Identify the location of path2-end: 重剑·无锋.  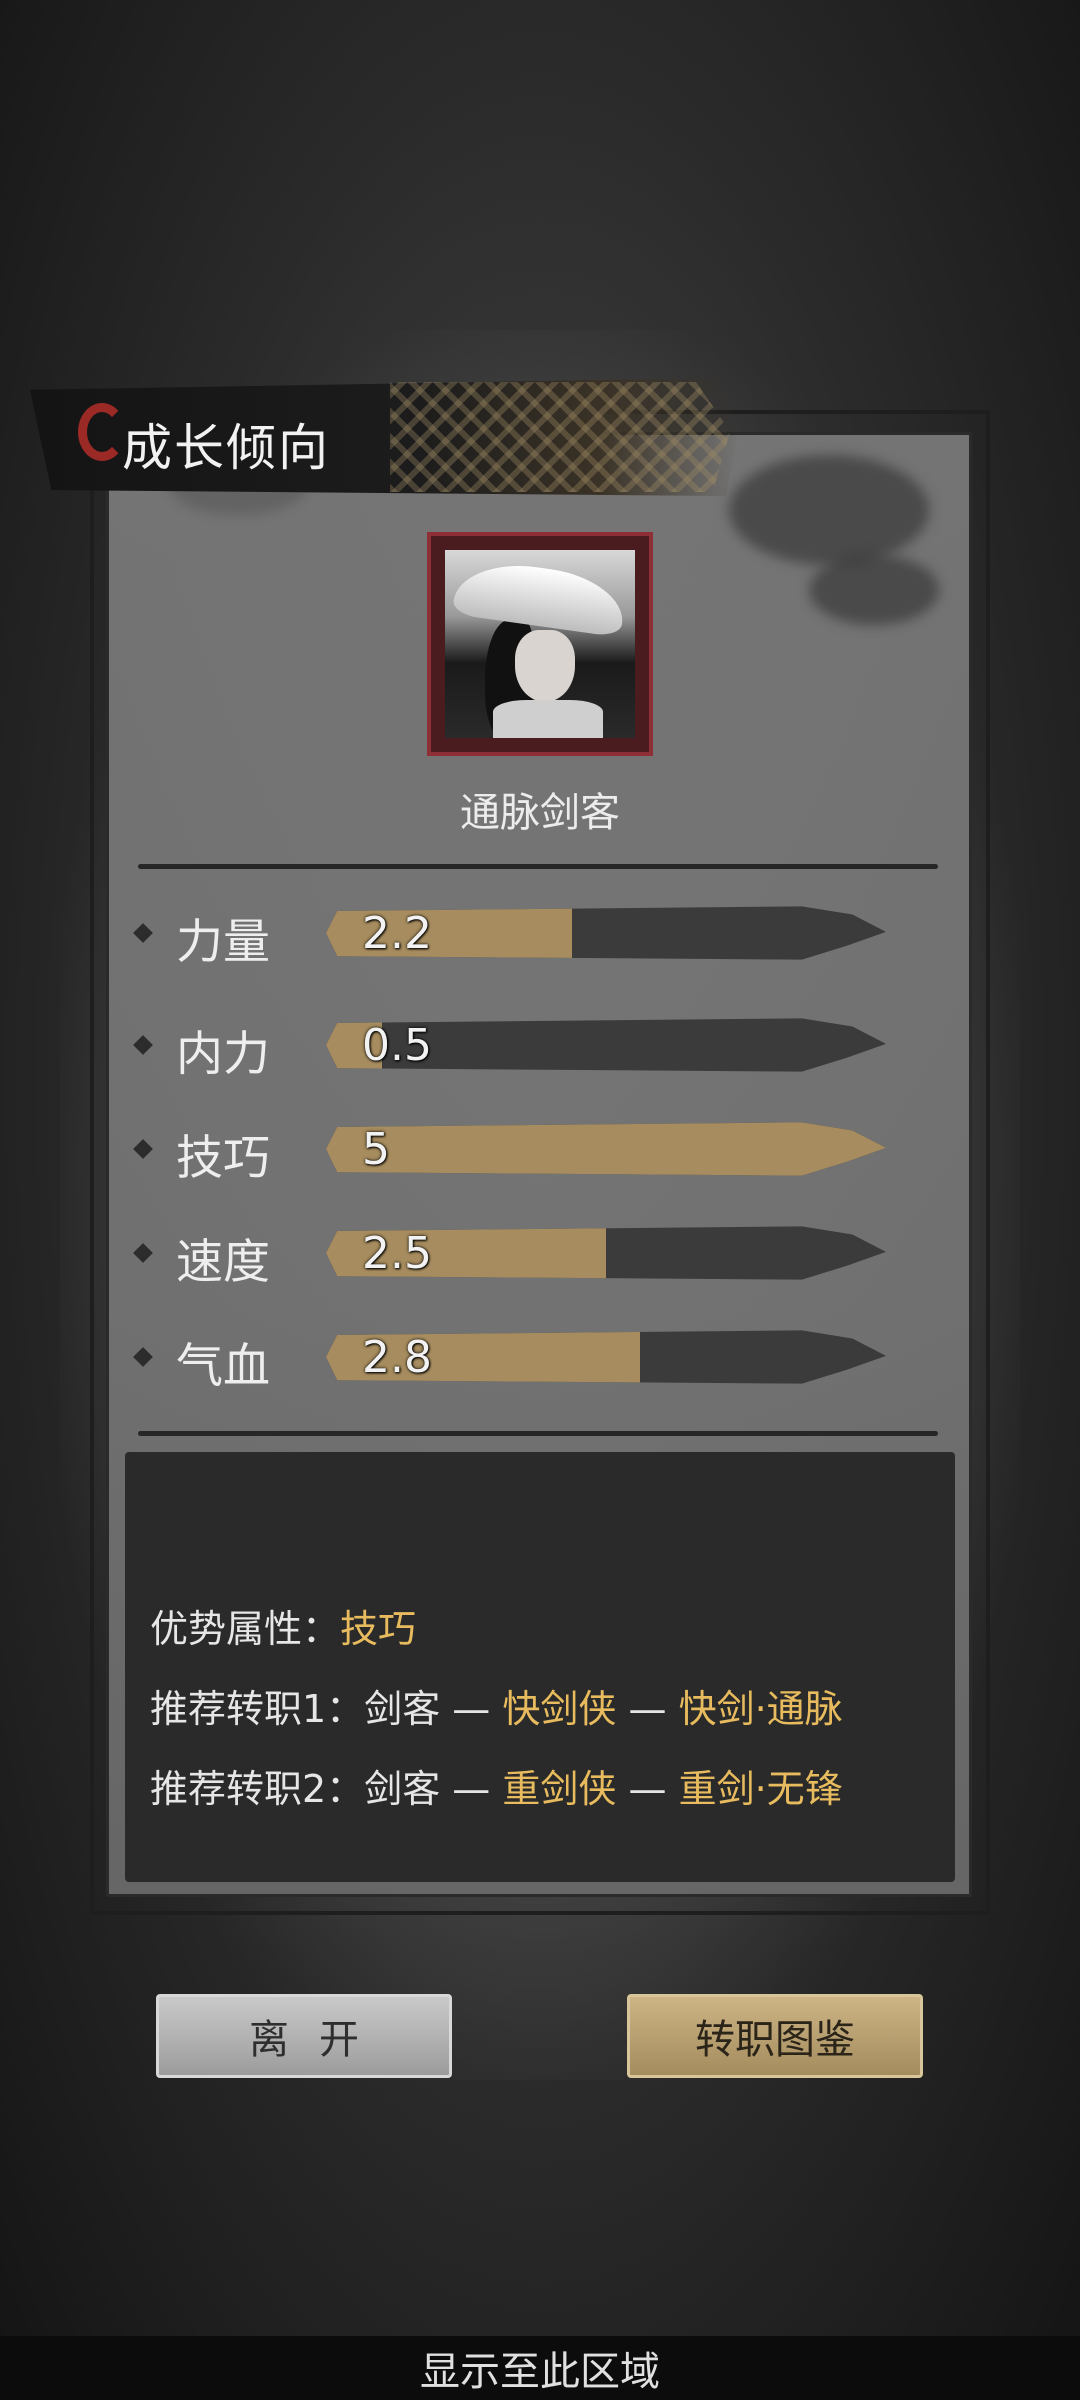
(760, 1789).